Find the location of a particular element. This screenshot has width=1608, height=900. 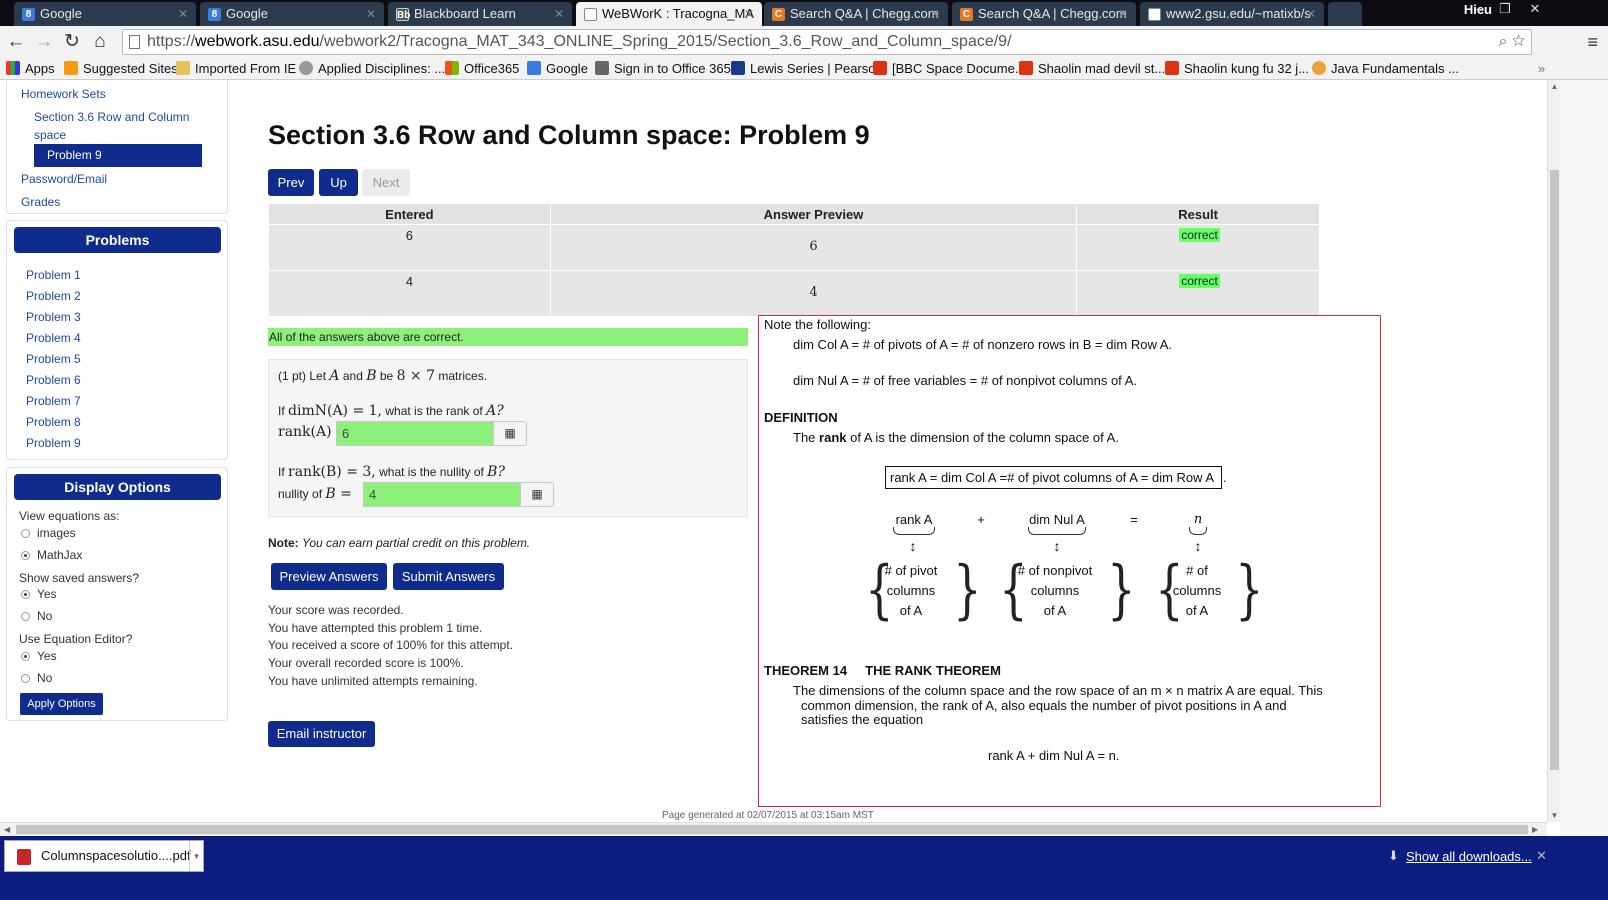

bookmark-apps: Apps is located at coordinates (30, 69).